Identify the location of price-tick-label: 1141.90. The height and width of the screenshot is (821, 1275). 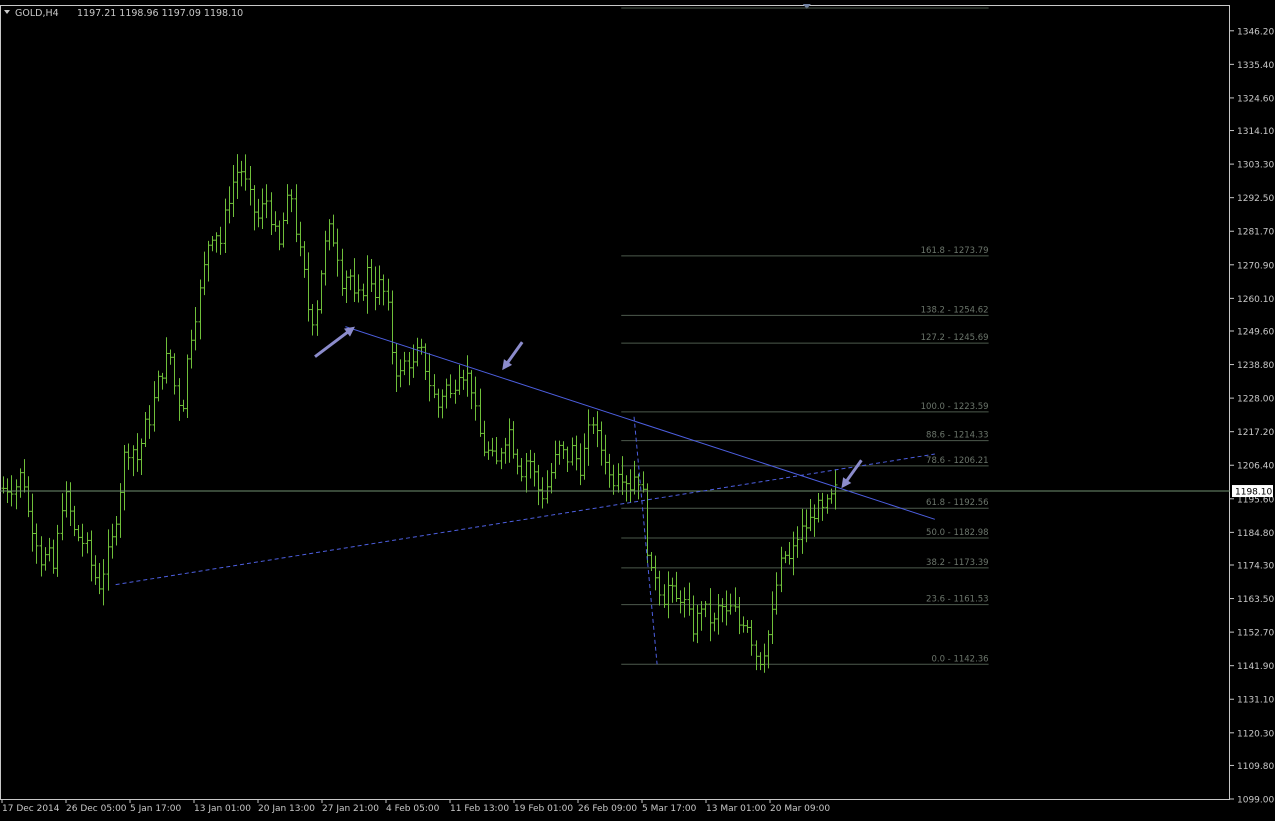
(1255, 667).